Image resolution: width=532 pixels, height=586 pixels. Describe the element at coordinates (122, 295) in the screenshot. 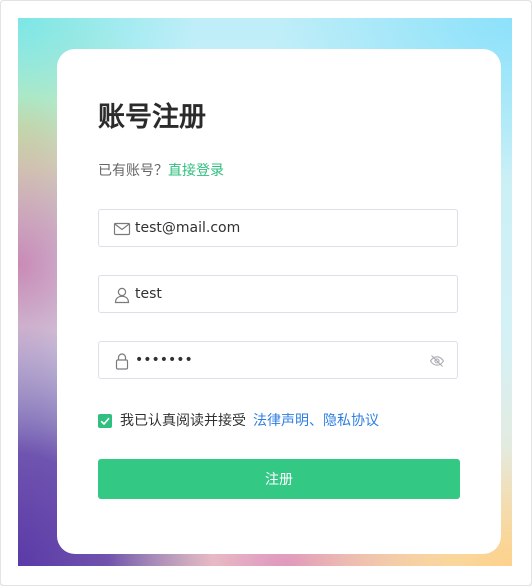

I see `user-icon` at that location.